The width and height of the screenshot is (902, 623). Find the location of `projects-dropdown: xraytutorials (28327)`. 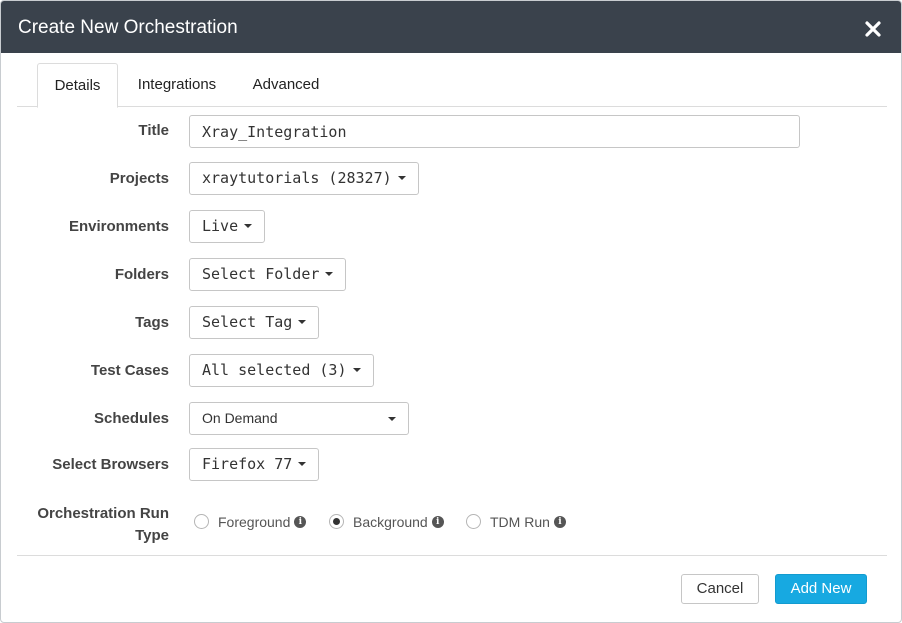

projects-dropdown: xraytutorials (28327) is located at coordinates (304, 178).